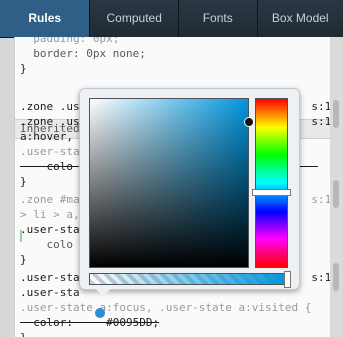 The image size is (343, 337). What do you see at coordinates (300, 18) in the screenshot?
I see `tab-box-model: Box Model` at bounding box center [300, 18].